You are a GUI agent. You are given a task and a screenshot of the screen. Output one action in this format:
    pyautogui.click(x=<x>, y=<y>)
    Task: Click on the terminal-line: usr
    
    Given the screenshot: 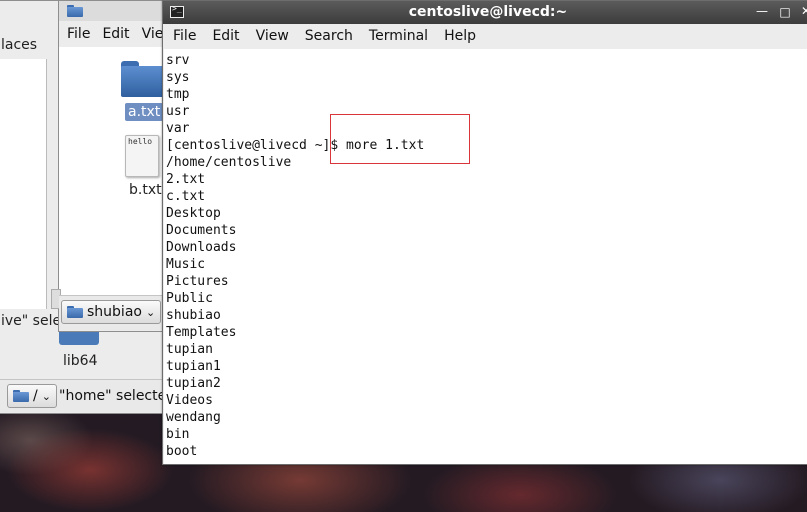 What is the action you would take?
    pyautogui.click(x=178, y=111)
    